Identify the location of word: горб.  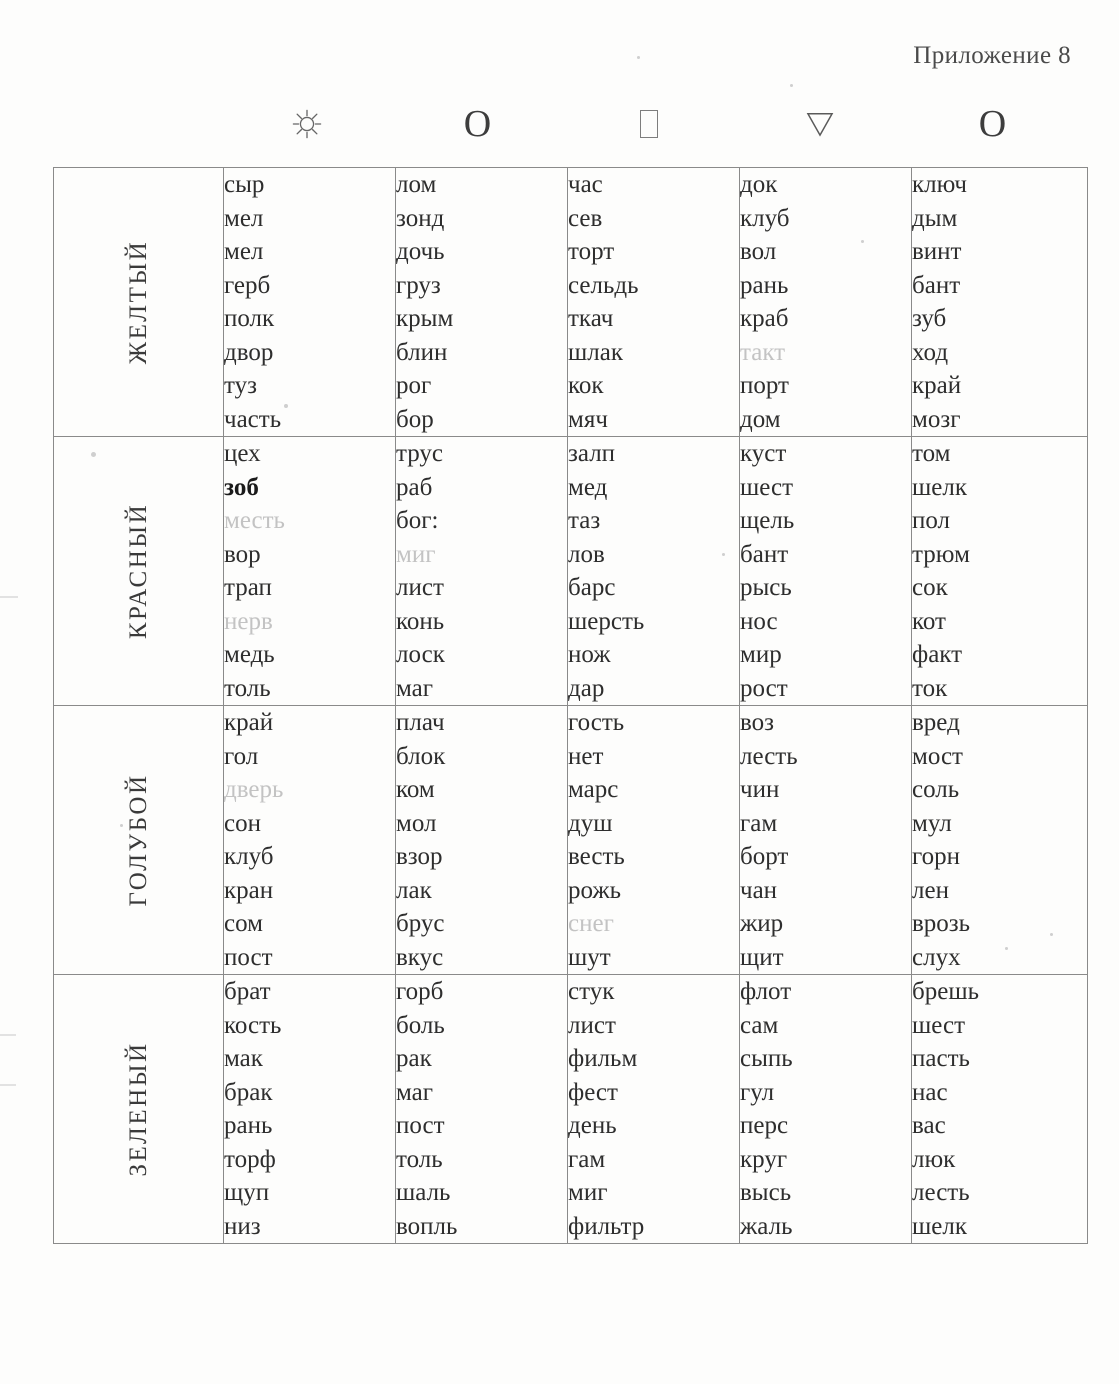
(420, 991).